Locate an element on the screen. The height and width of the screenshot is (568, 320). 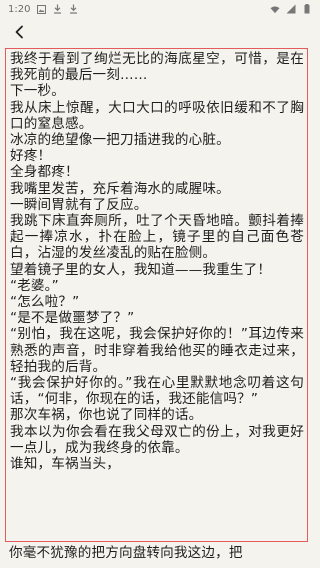
paragraph: 下一秒。 is located at coordinates (37, 91).